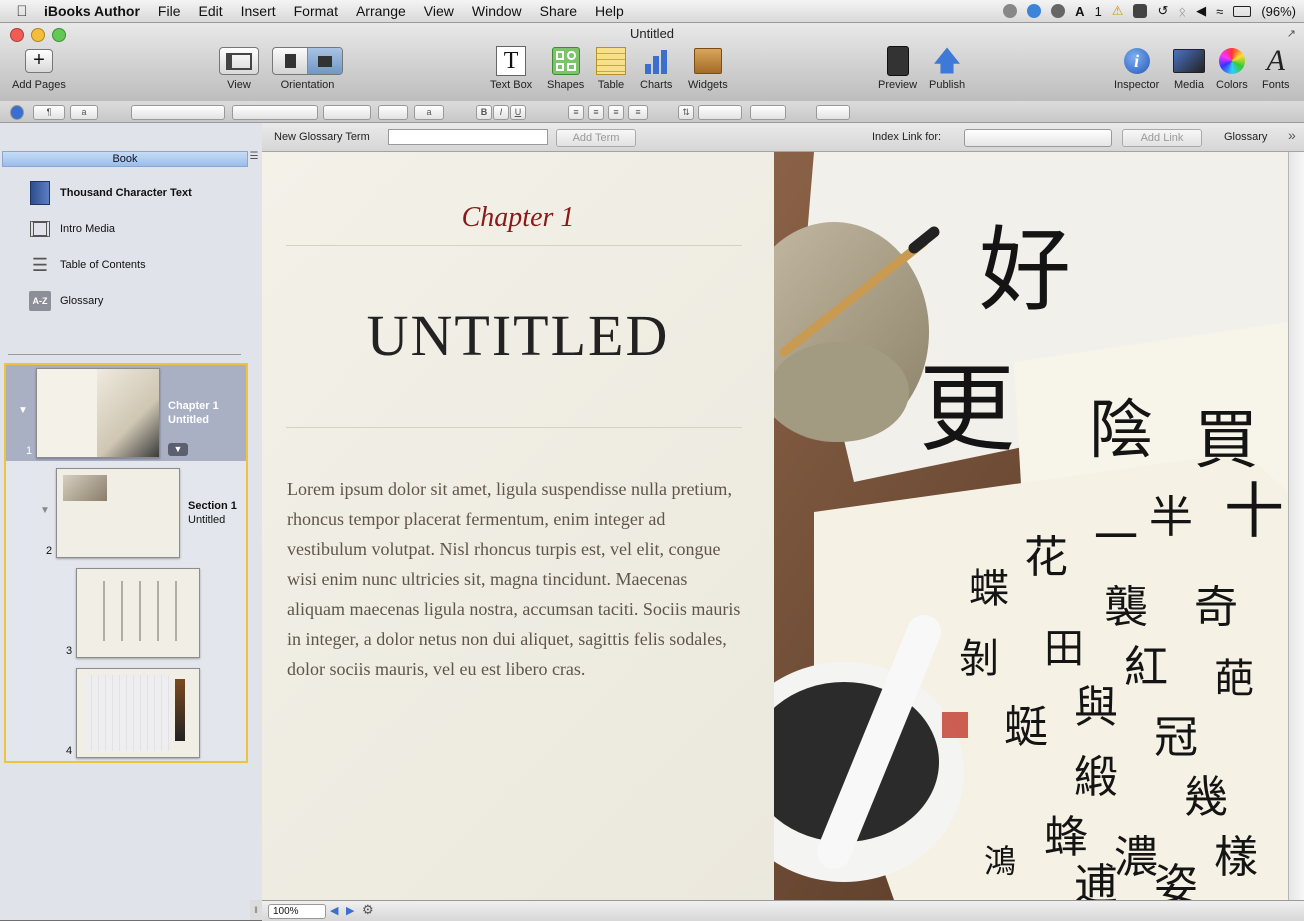  Describe the element at coordinates (1276, 68) in the screenshot. I see `fonts-button: A Fonts` at that location.